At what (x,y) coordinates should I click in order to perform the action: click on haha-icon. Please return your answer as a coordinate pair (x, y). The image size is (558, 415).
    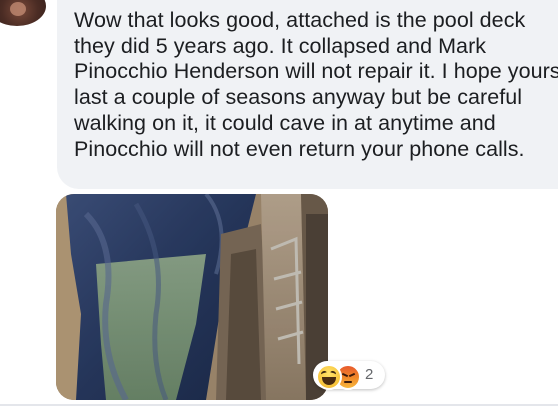
    Looking at the image, I should click on (329, 377).